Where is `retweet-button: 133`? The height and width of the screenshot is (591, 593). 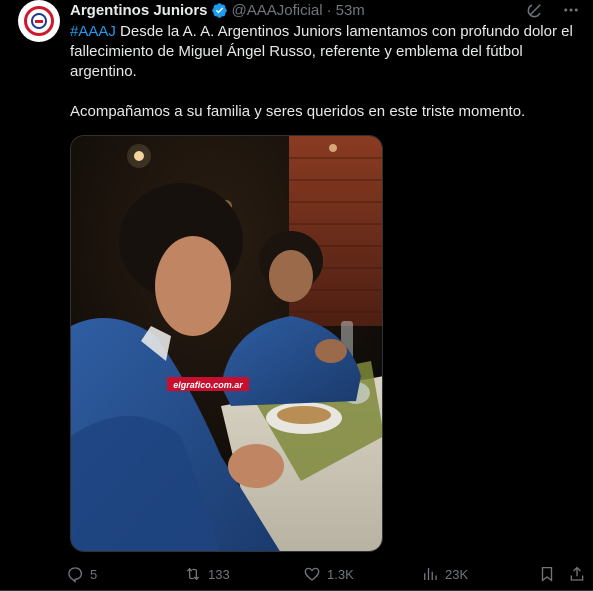
retweet-button: 133 is located at coordinates (207, 574).